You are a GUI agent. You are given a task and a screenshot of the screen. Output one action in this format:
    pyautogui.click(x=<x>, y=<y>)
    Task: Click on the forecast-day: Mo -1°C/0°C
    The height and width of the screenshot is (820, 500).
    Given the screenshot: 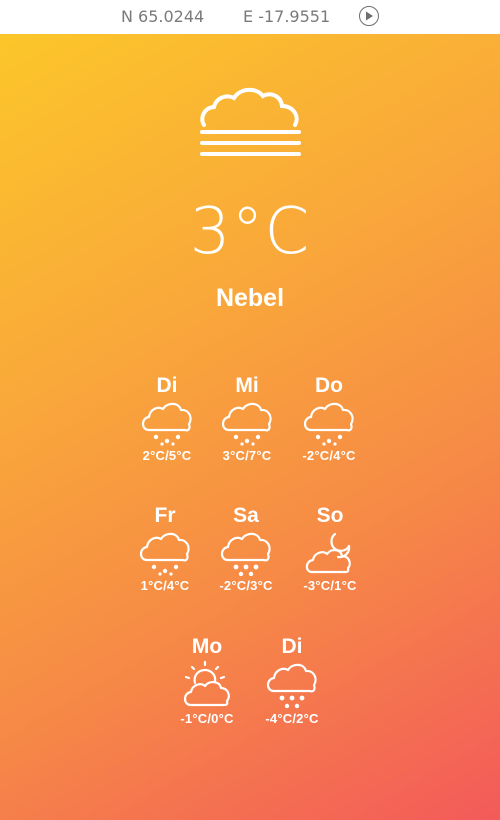 What is the action you would take?
    pyautogui.click(x=207, y=680)
    